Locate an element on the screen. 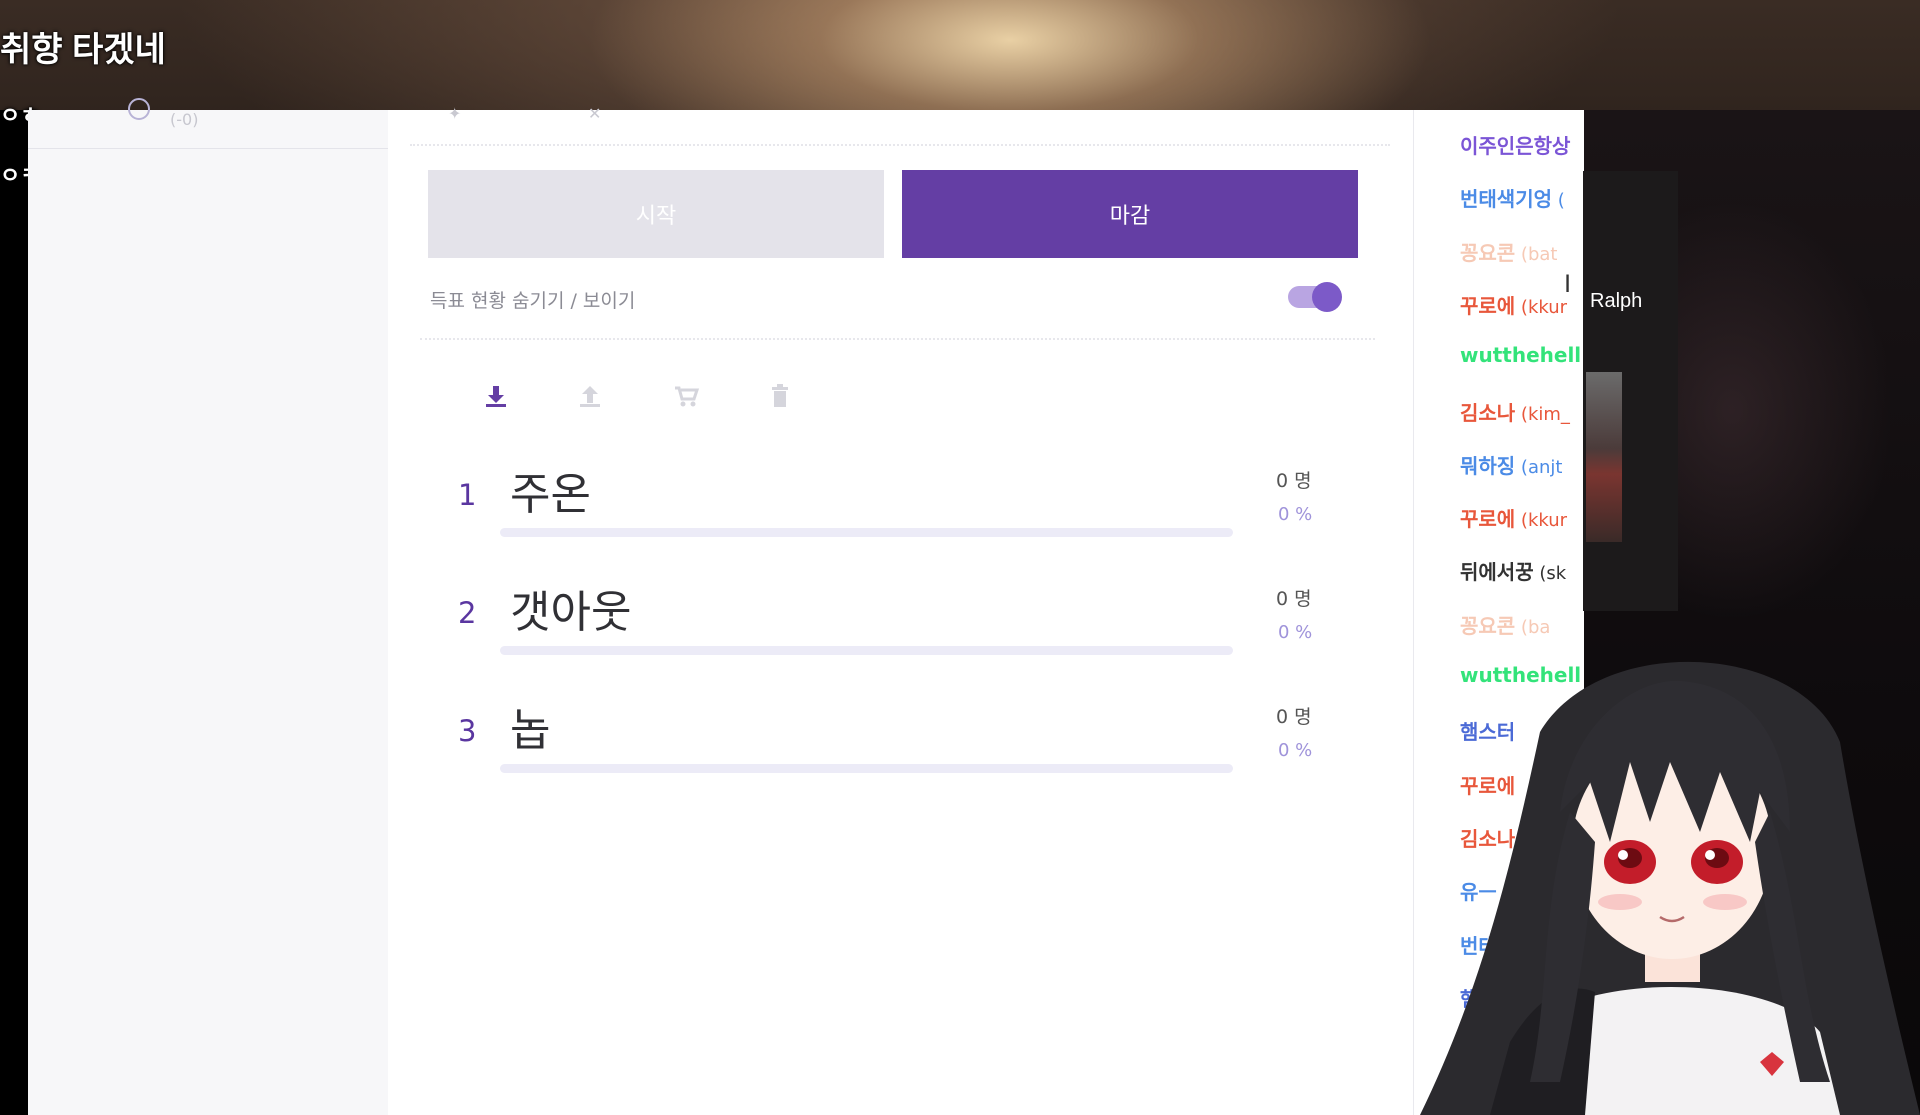  cart-icon is located at coordinates (686, 396).